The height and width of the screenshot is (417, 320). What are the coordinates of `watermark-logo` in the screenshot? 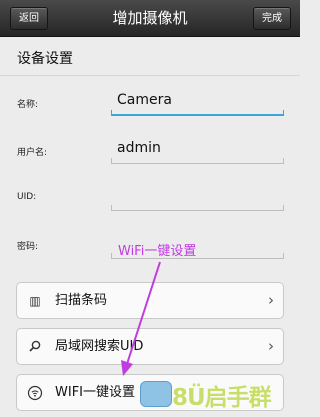 It's located at (156, 394).